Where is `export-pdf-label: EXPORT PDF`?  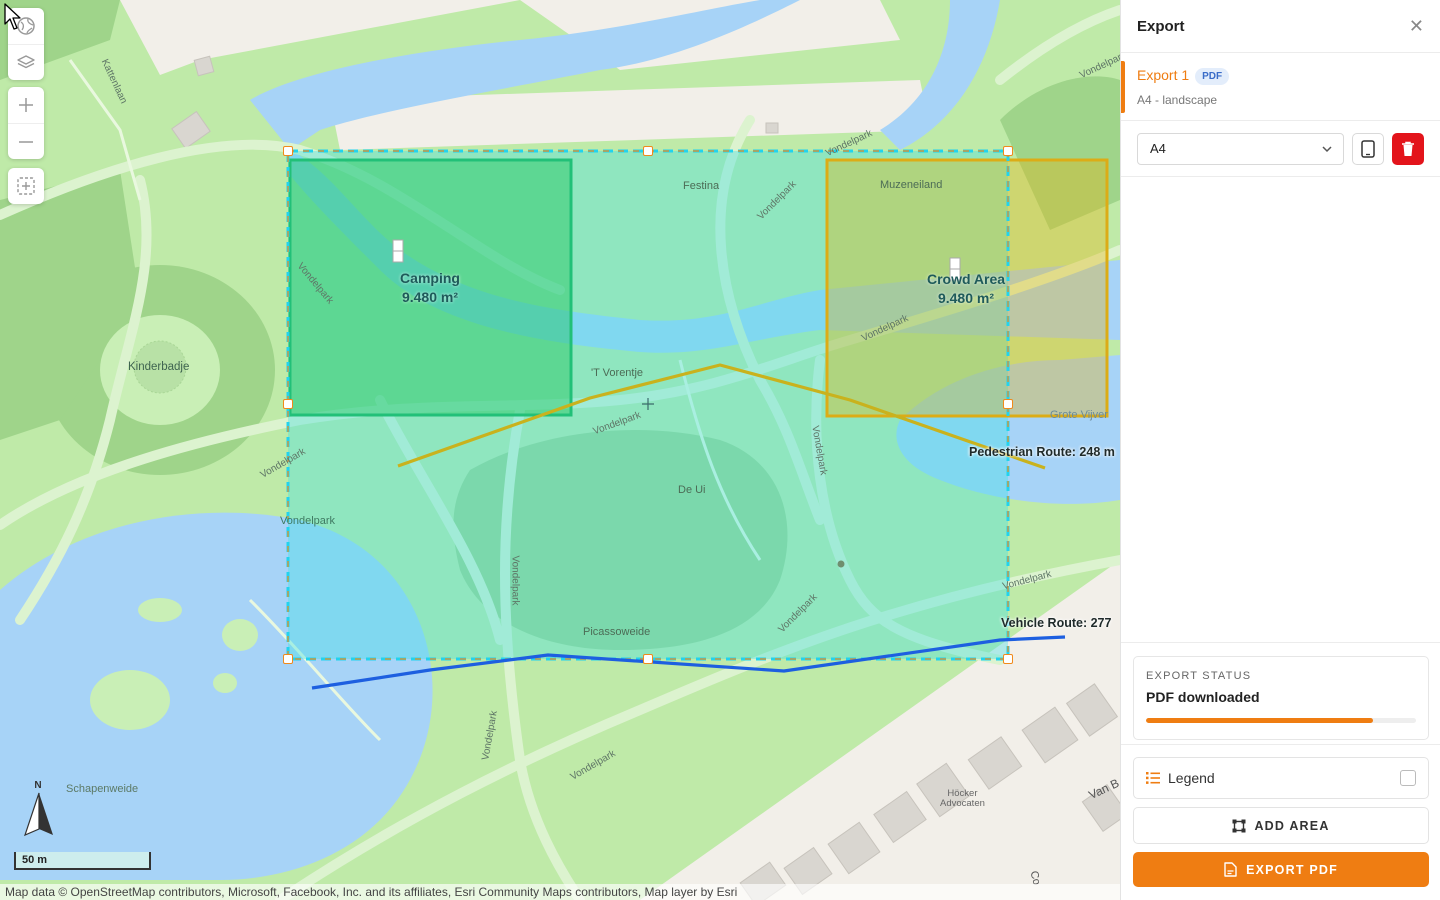 export-pdf-label: EXPORT PDF is located at coordinates (1292, 869).